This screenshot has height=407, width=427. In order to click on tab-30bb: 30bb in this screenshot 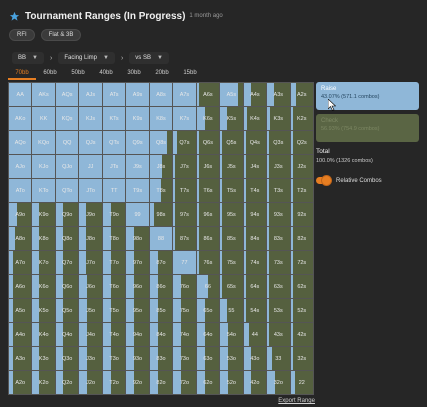, I will do `click(134, 74)`.